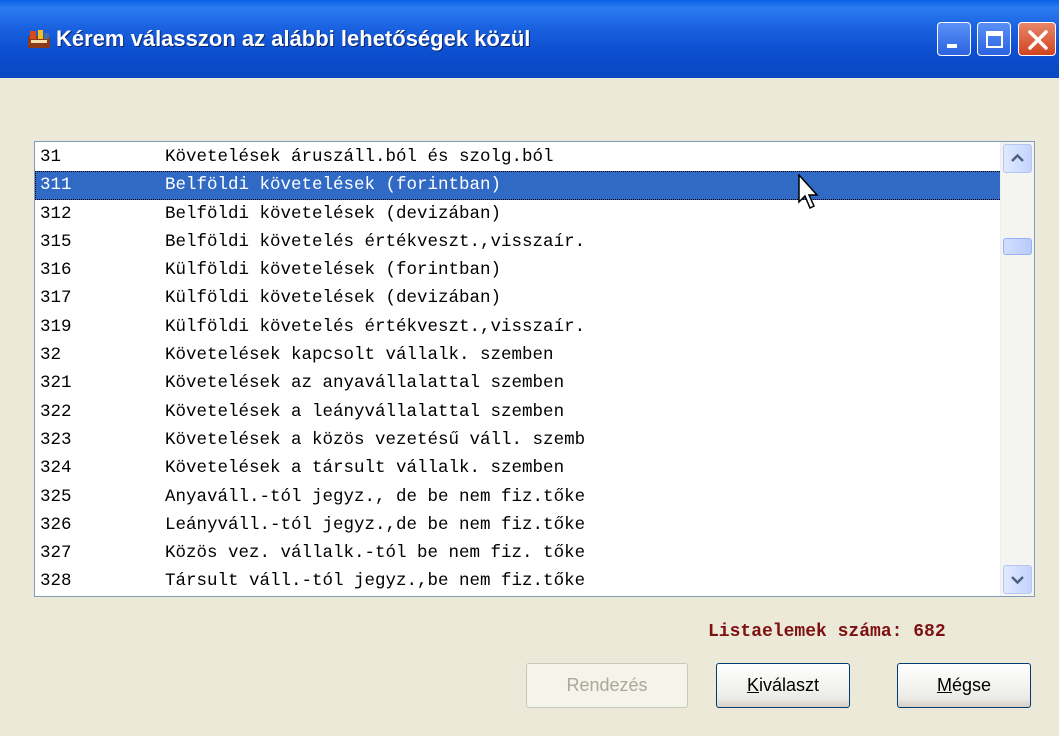  I want to click on chevron-down-icon, so click(1017, 580).